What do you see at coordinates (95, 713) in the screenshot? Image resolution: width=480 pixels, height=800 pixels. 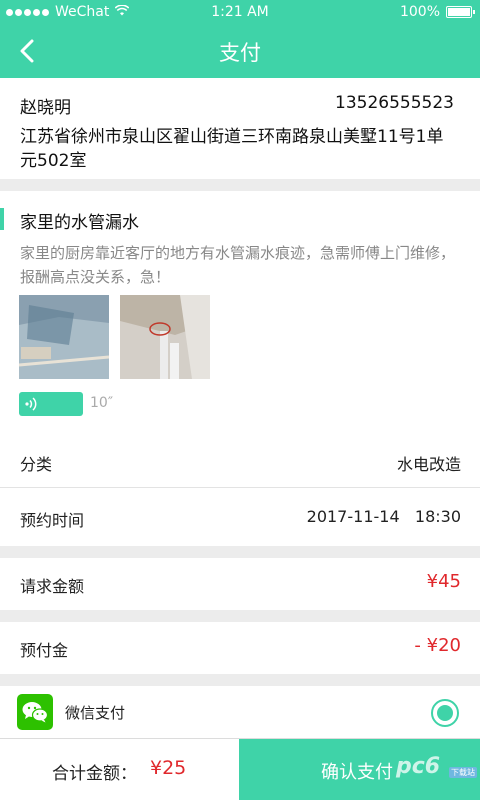 I see `wechat-pay-label: 微信支付` at bounding box center [95, 713].